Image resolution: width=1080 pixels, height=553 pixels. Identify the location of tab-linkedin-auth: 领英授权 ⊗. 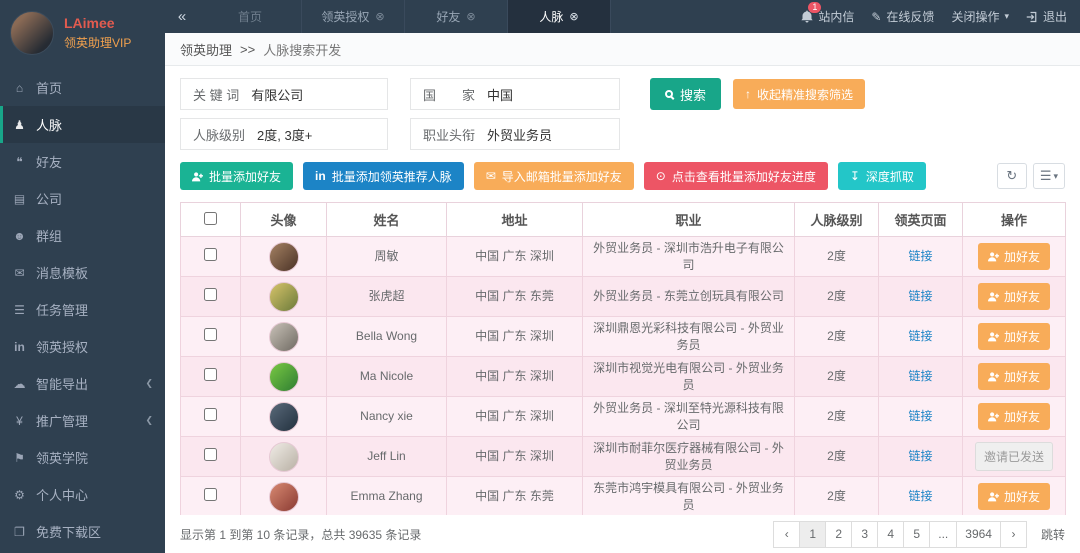
(353, 16).